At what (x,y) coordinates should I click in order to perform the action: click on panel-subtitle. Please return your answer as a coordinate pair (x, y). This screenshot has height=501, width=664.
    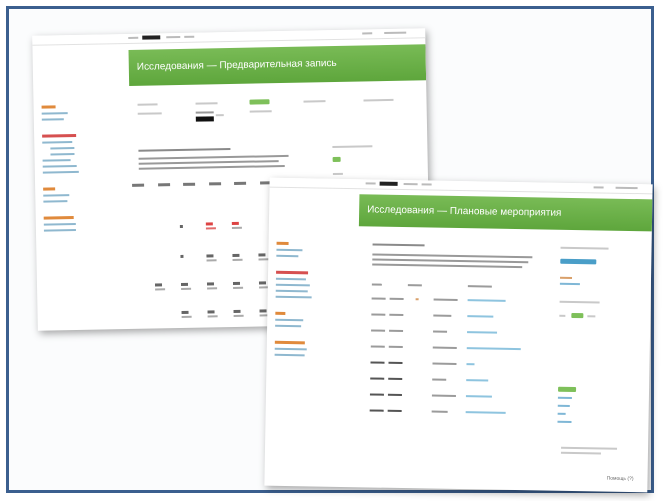
    Looking at the image, I should click on (579, 302).